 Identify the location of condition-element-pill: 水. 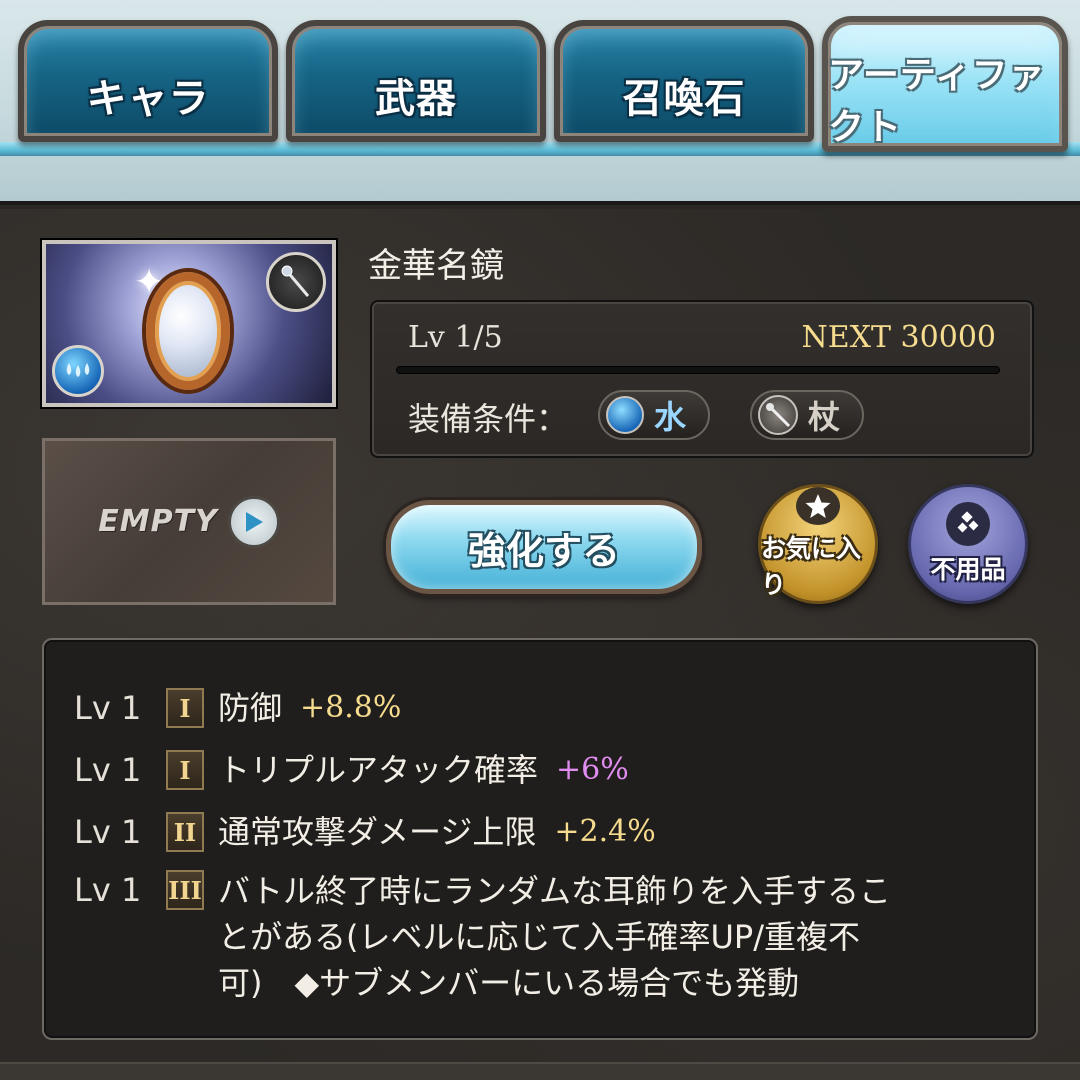
(654, 415).